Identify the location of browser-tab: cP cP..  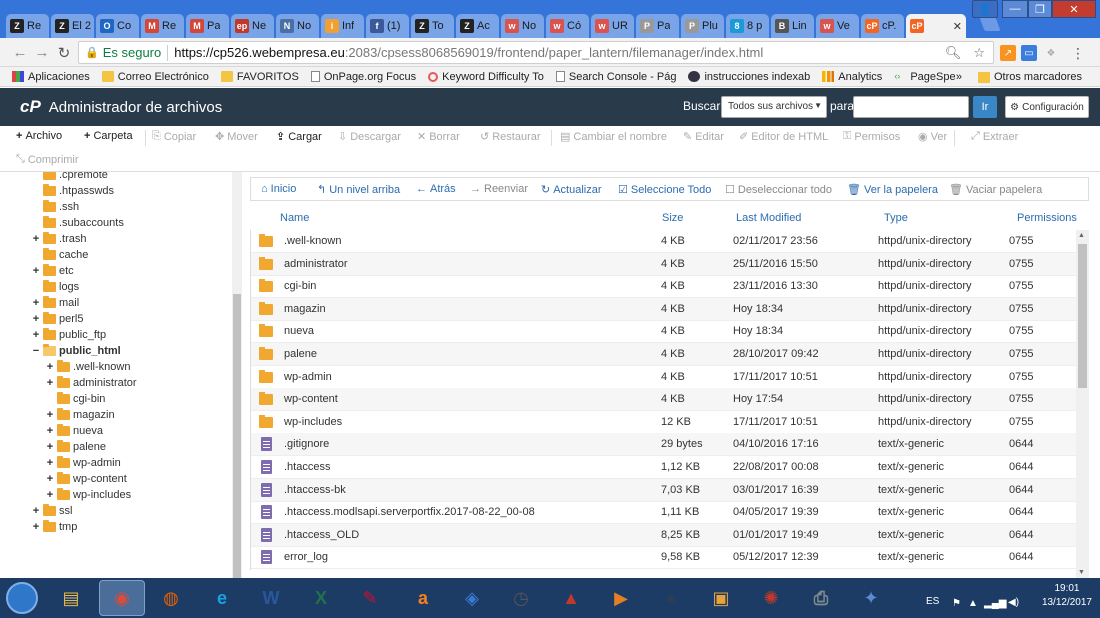
(882, 26).